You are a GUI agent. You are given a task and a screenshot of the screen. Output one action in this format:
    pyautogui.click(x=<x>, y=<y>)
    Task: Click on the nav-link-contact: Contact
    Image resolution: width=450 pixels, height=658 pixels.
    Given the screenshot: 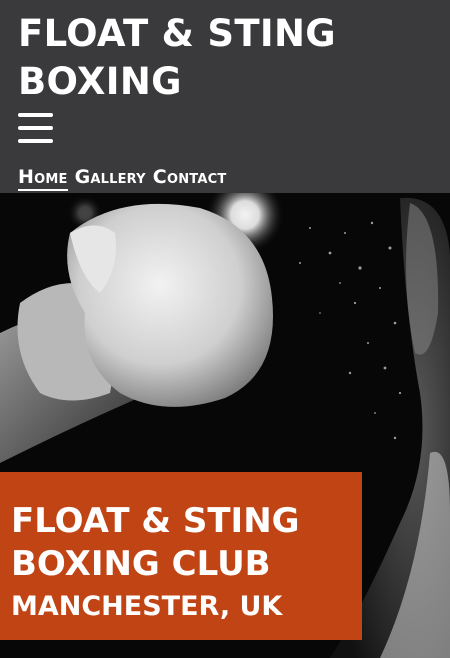 What is the action you would take?
    pyautogui.click(x=190, y=178)
    